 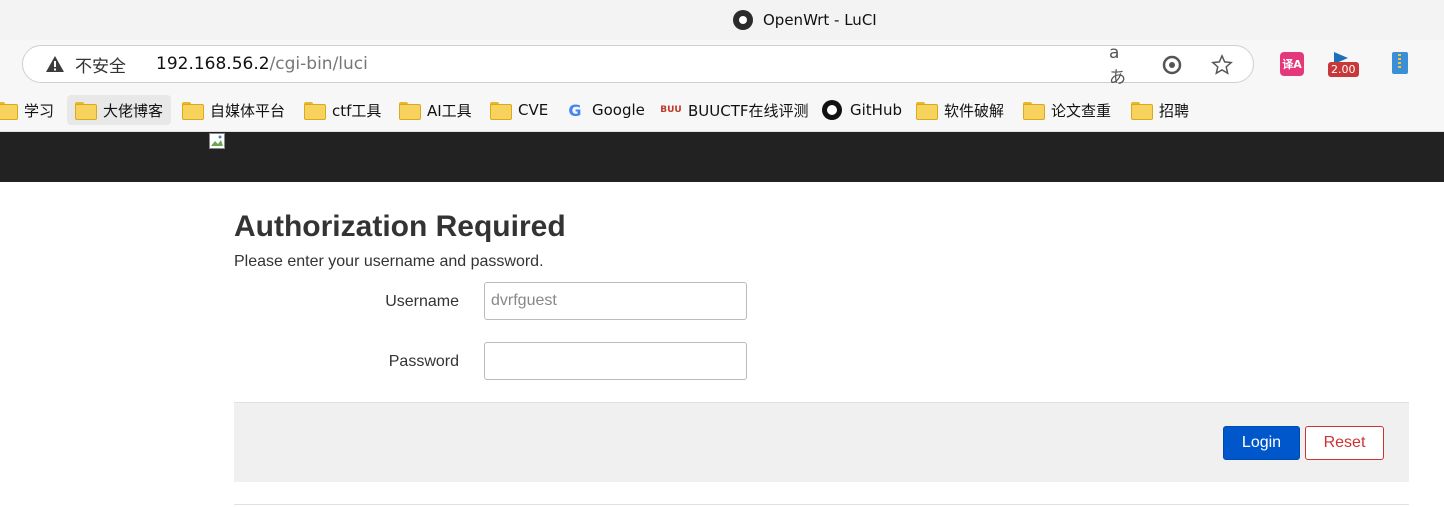 What do you see at coordinates (748, 110) in the screenshot?
I see `bookmark-label: BUUCTF在线评测` at bounding box center [748, 110].